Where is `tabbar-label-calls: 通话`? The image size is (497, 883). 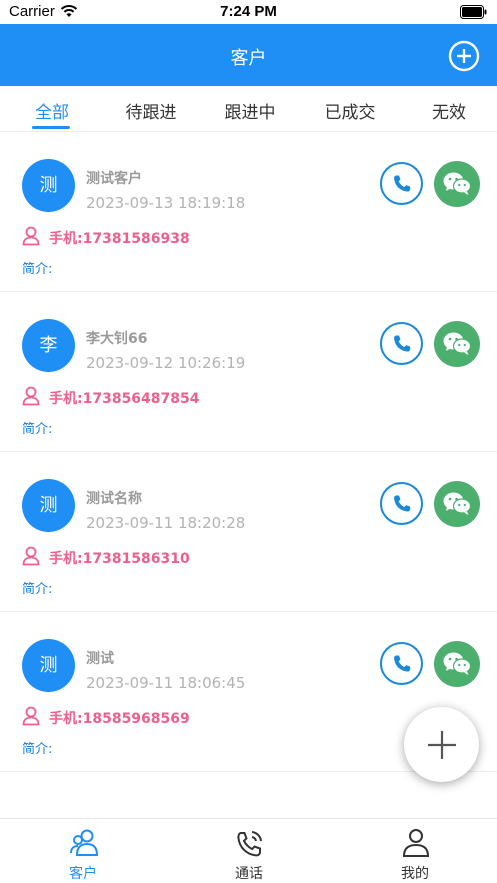 tabbar-label-calls: 通话 is located at coordinates (249, 874).